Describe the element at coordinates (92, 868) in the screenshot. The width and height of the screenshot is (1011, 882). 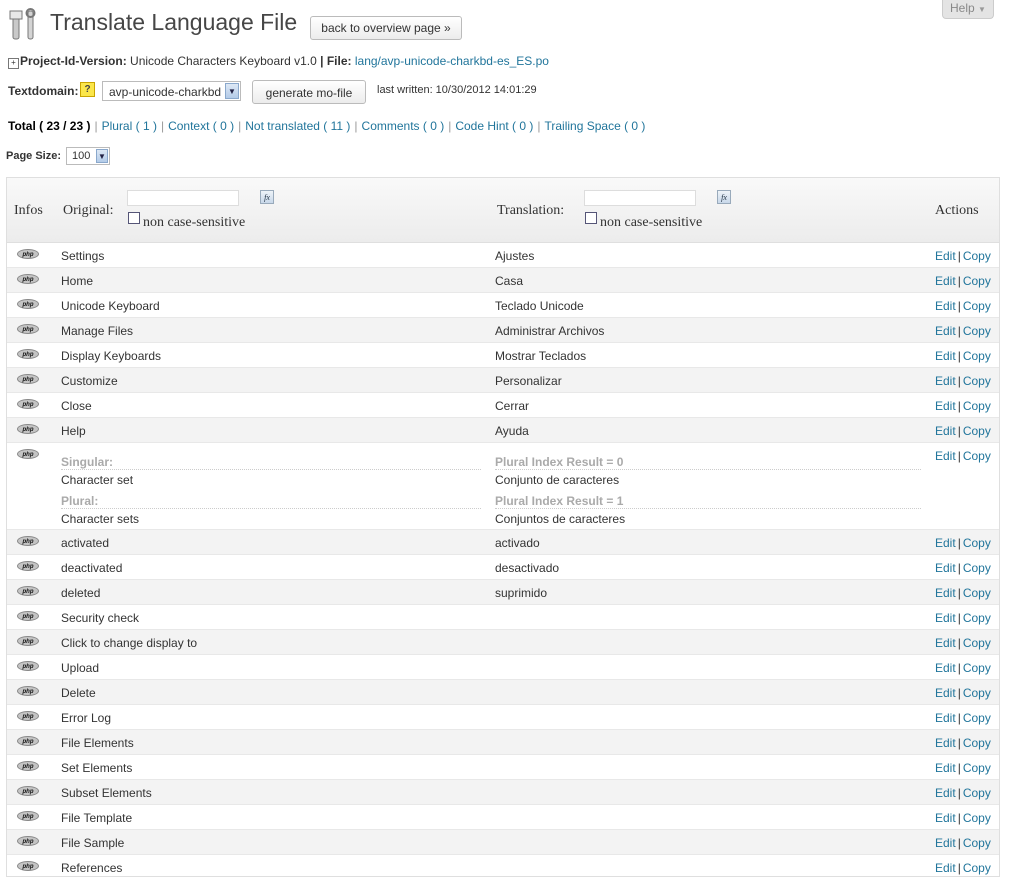
I see `original-text: References` at that location.